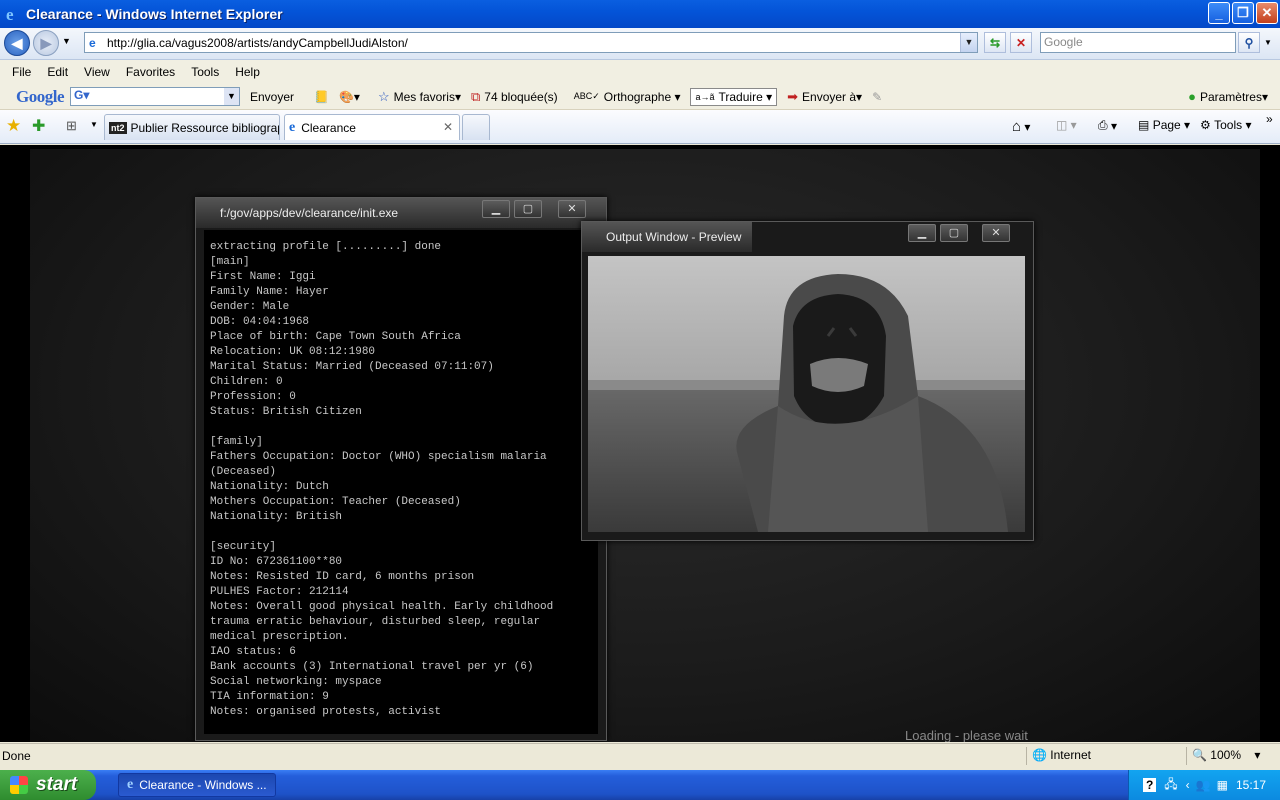  I want to click on preview-minimize-button: ▁, so click(922, 233).